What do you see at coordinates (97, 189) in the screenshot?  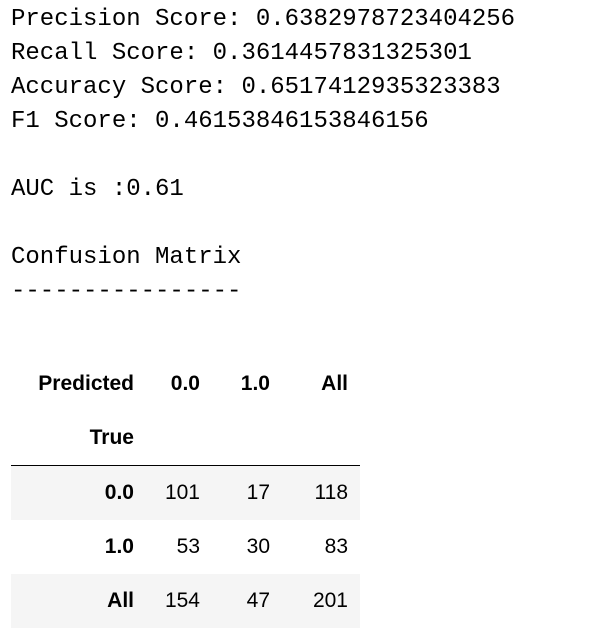 I see `auc-line: AUC is :0.61` at bounding box center [97, 189].